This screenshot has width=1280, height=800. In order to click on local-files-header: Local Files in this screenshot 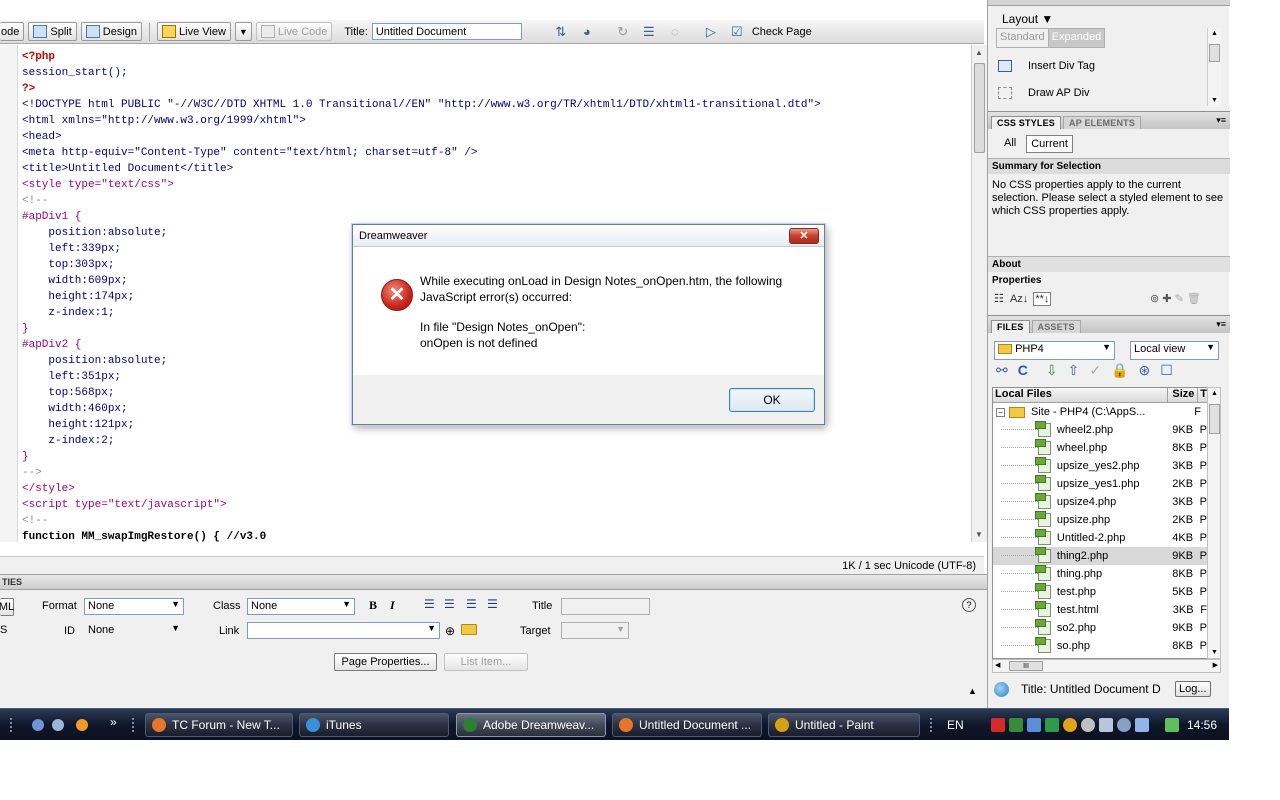, I will do `click(1081, 395)`.